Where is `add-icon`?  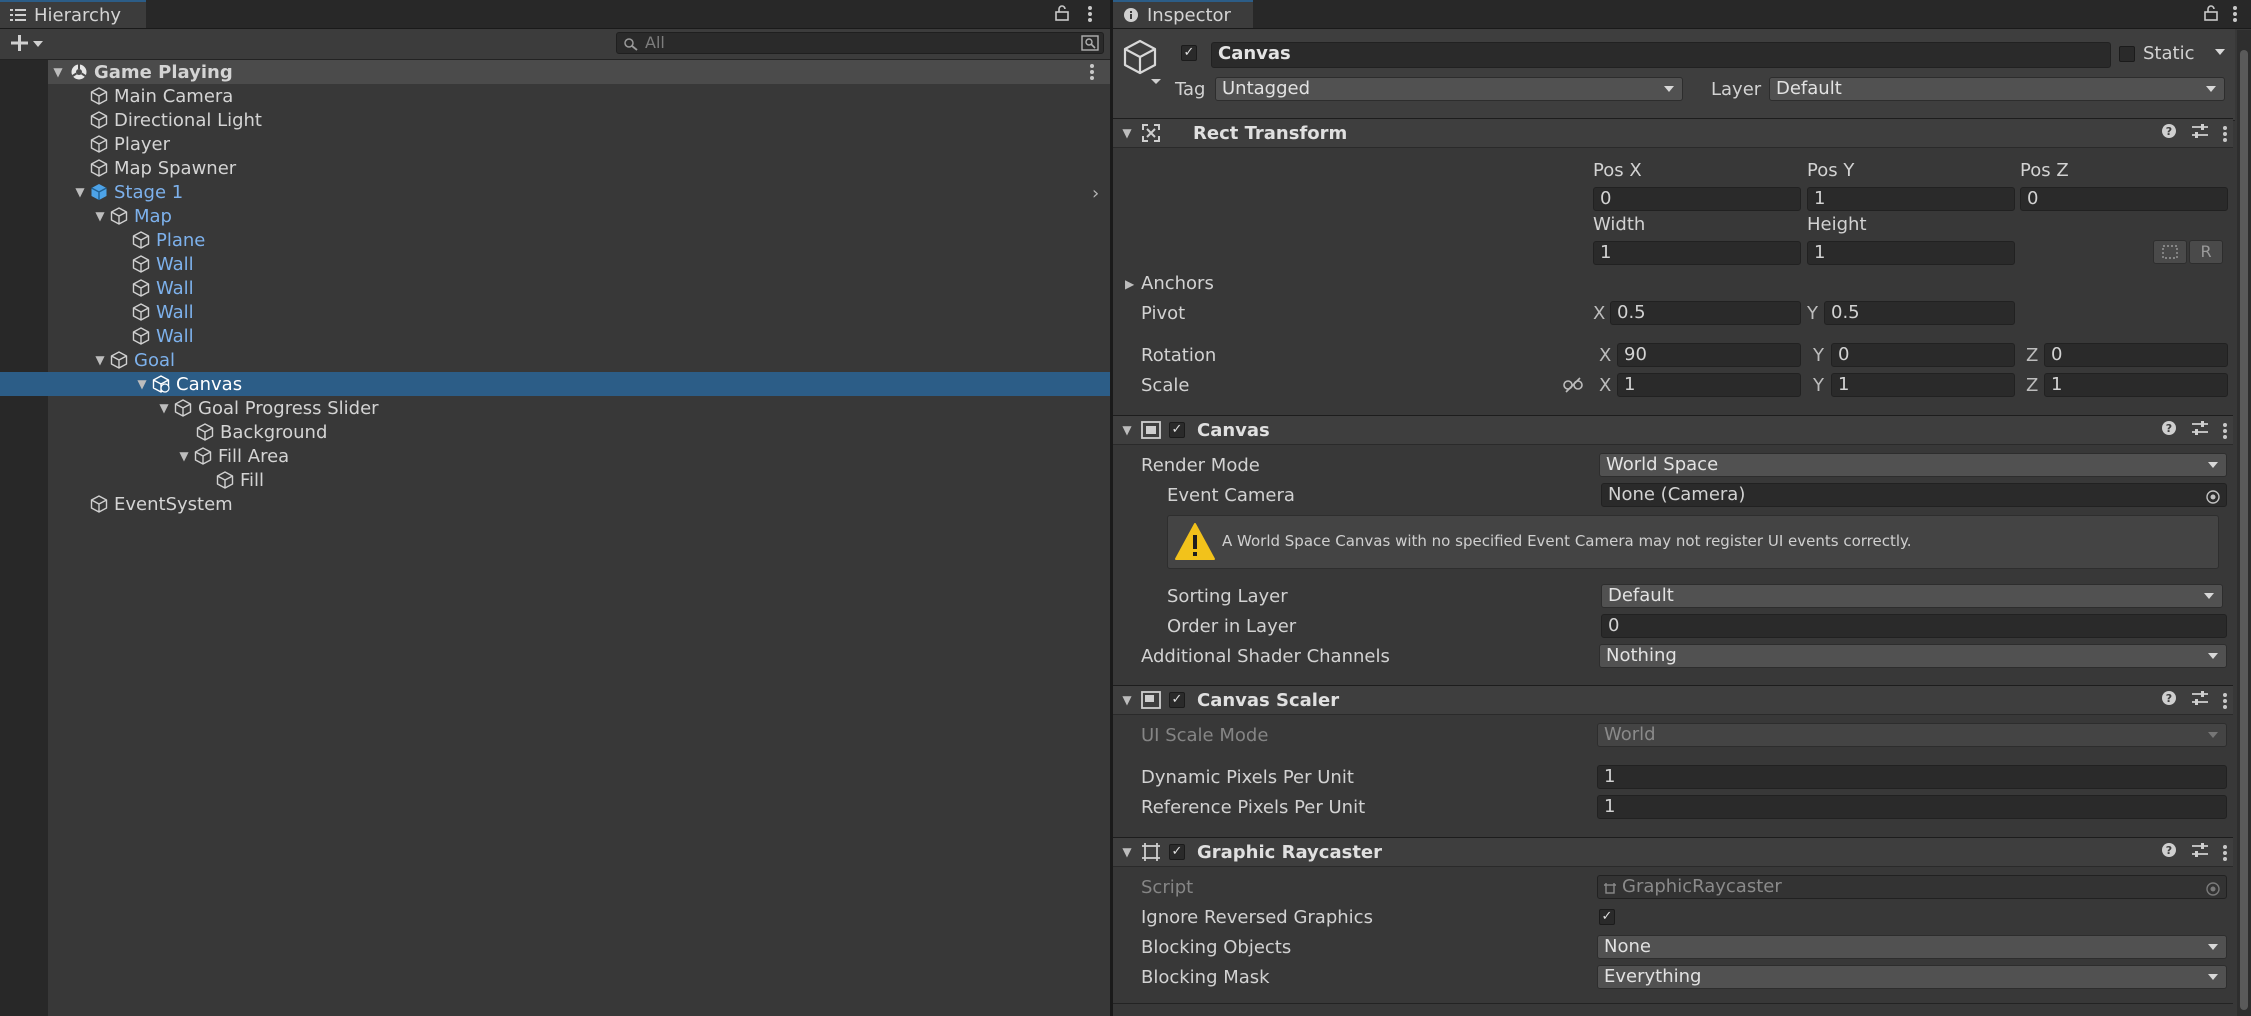 add-icon is located at coordinates (27, 45).